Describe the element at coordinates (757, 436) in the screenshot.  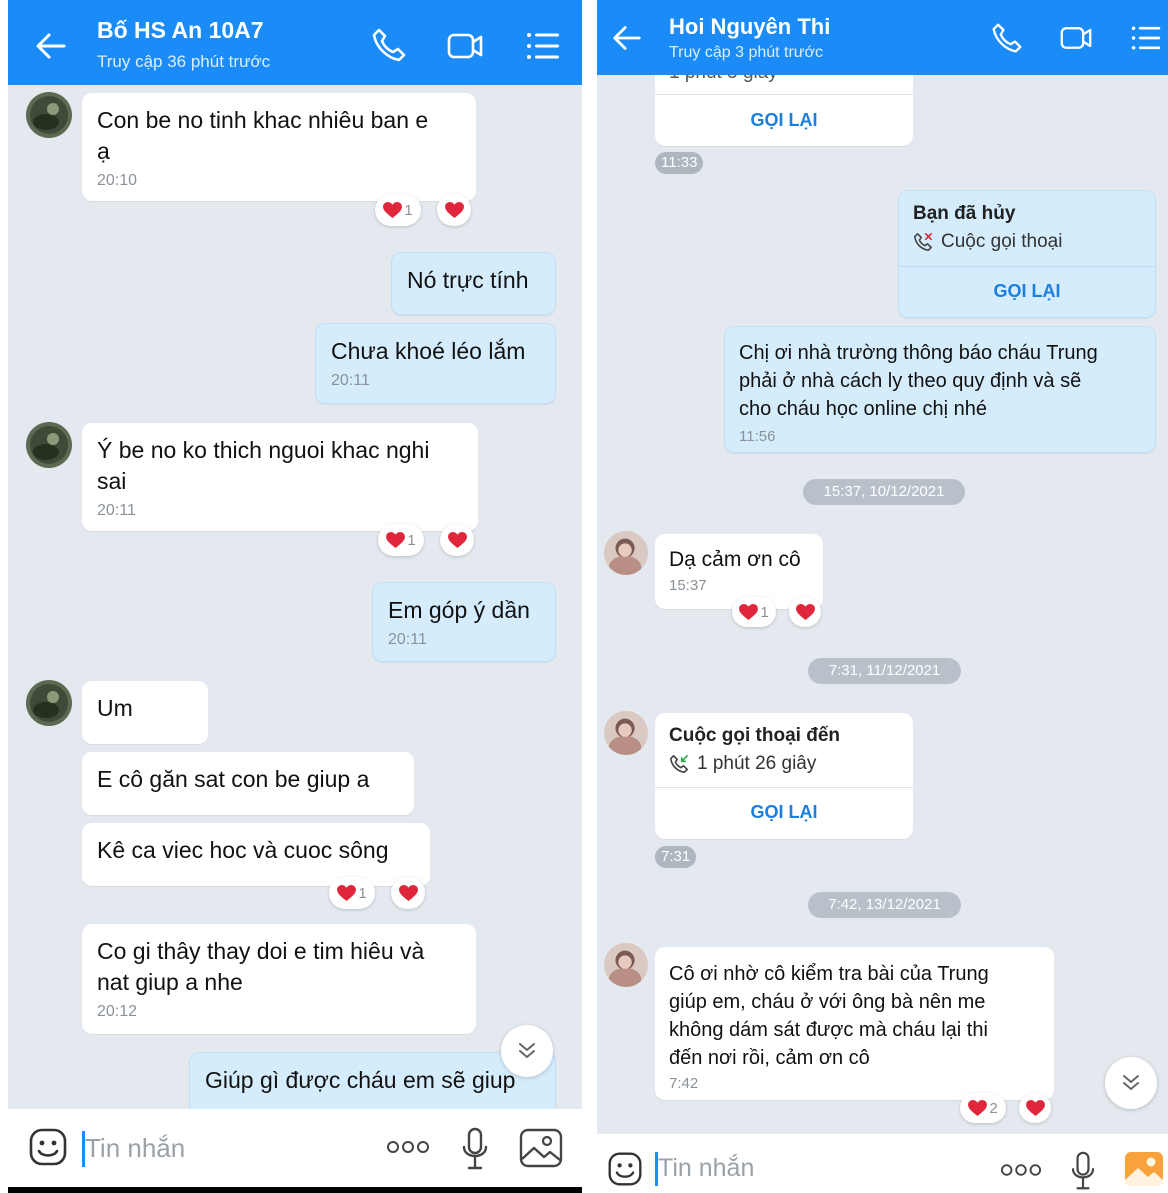
I see `message-time: 11:56` at that location.